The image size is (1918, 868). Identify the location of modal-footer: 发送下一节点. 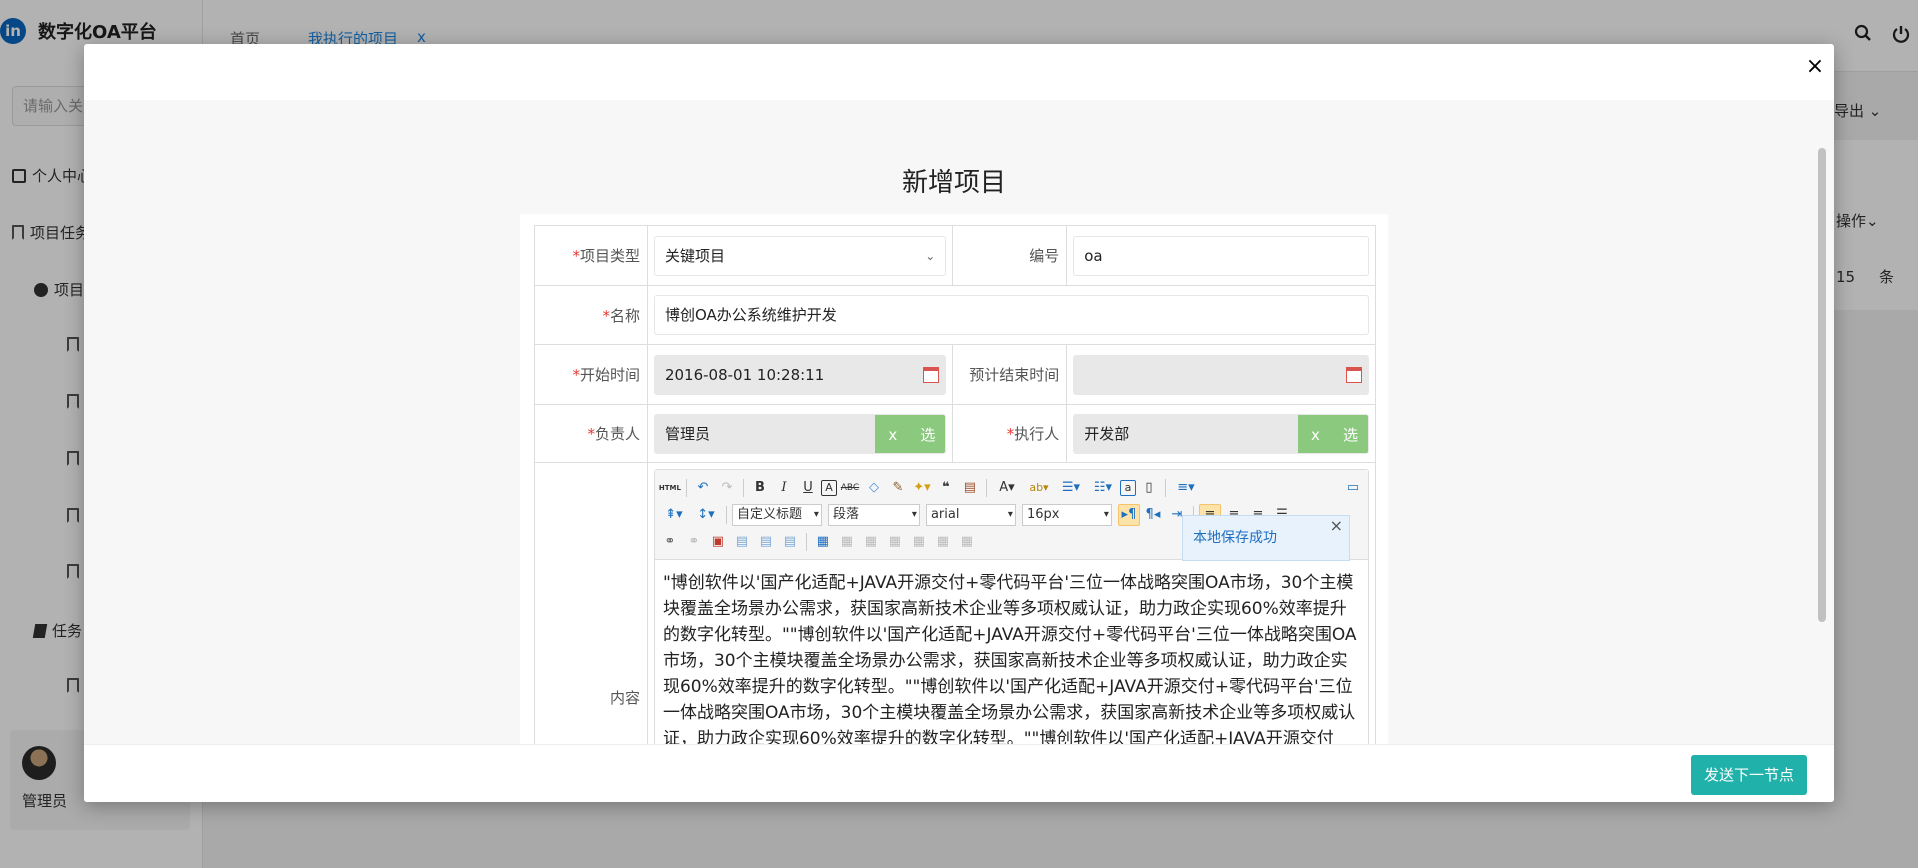
(959, 773).